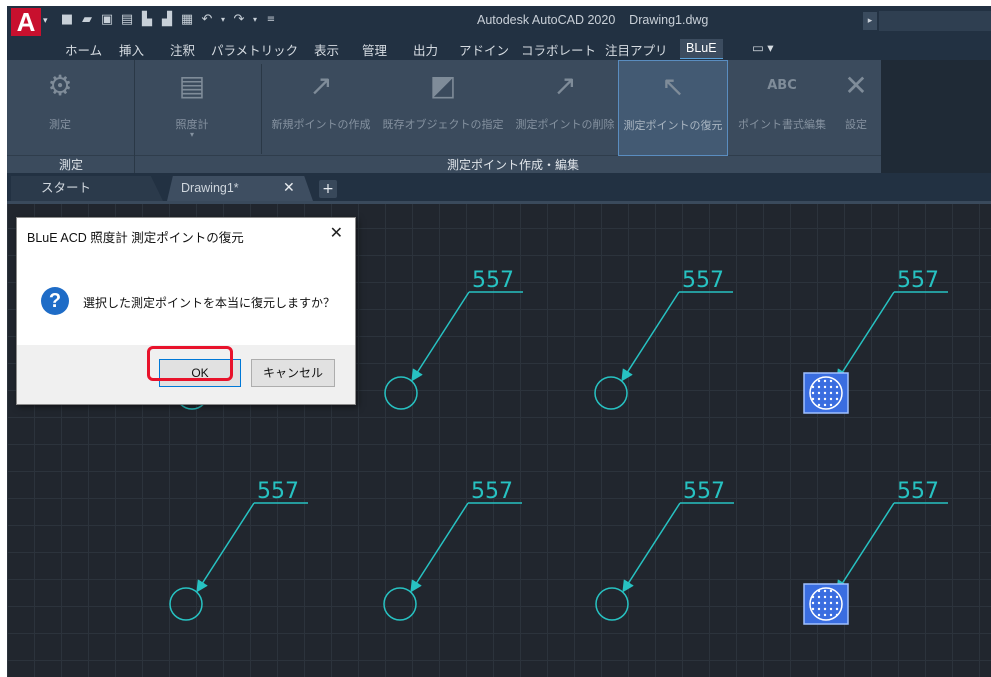 The height and width of the screenshot is (677, 991). Describe the element at coordinates (336, 233) in the screenshot. I see `dialog-close-icon: ✕` at that location.